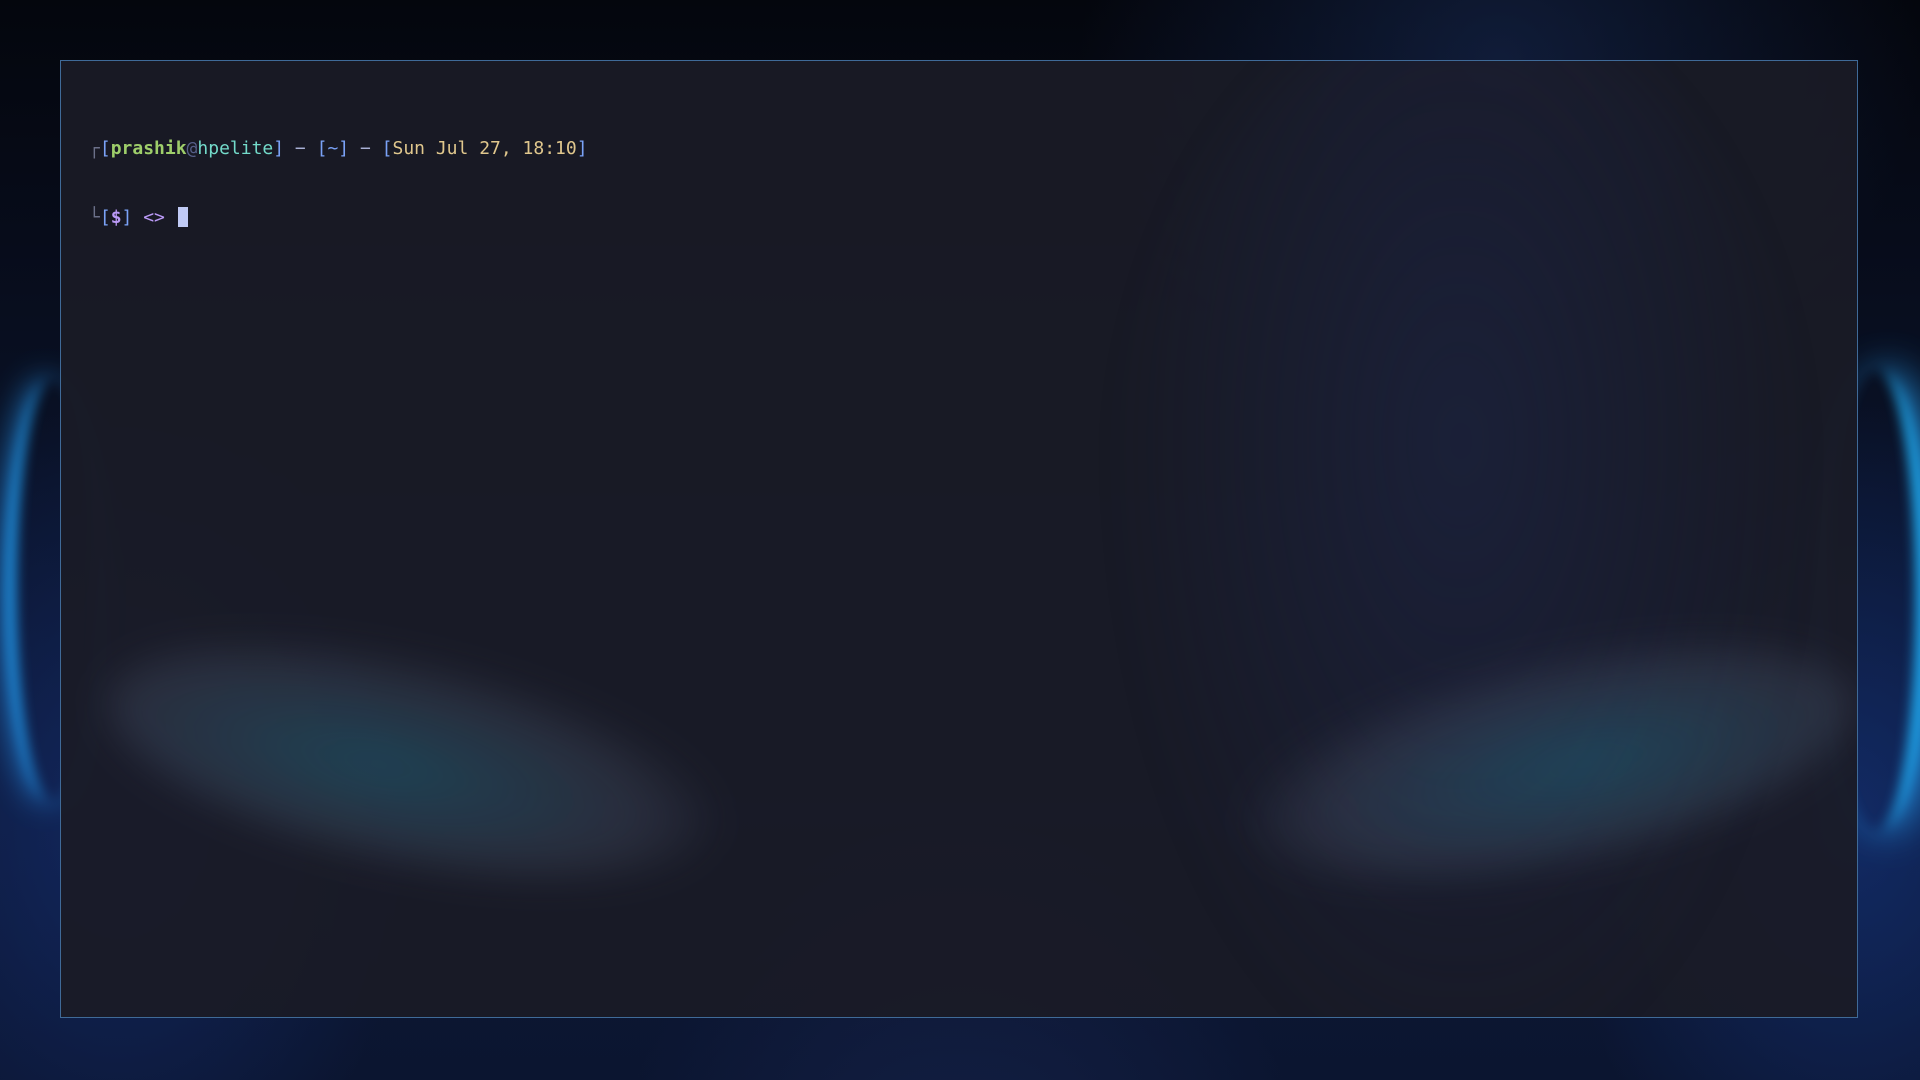 This screenshot has height=1080, width=1920. I want to click on prompt-arrows: <>, so click(154, 217).